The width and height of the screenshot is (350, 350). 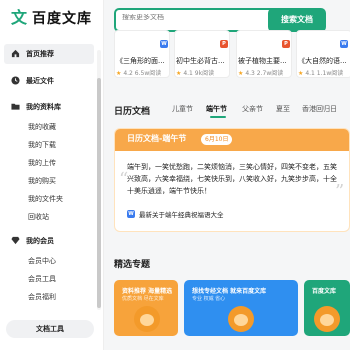 I want to click on tab-summer-solstice: 夏至, so click(x=283, y=109).